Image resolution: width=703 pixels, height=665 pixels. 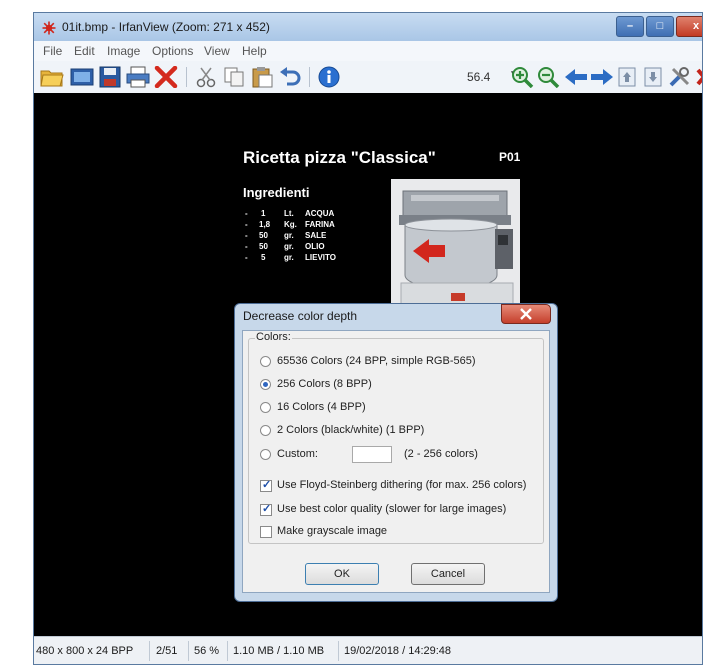 What do you see at coordinates (689, 26) in the screenshot?
I see `close-button: x` at bounding box center [689, 26].